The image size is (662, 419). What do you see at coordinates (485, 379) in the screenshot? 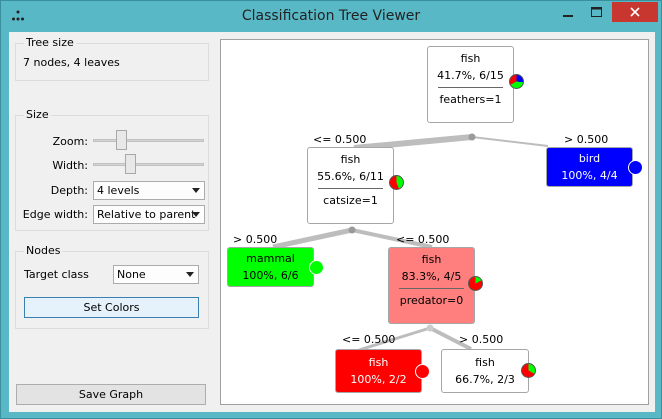
I see `node-stats: 66.7%, 2/3` at bounding box center [485, 379].